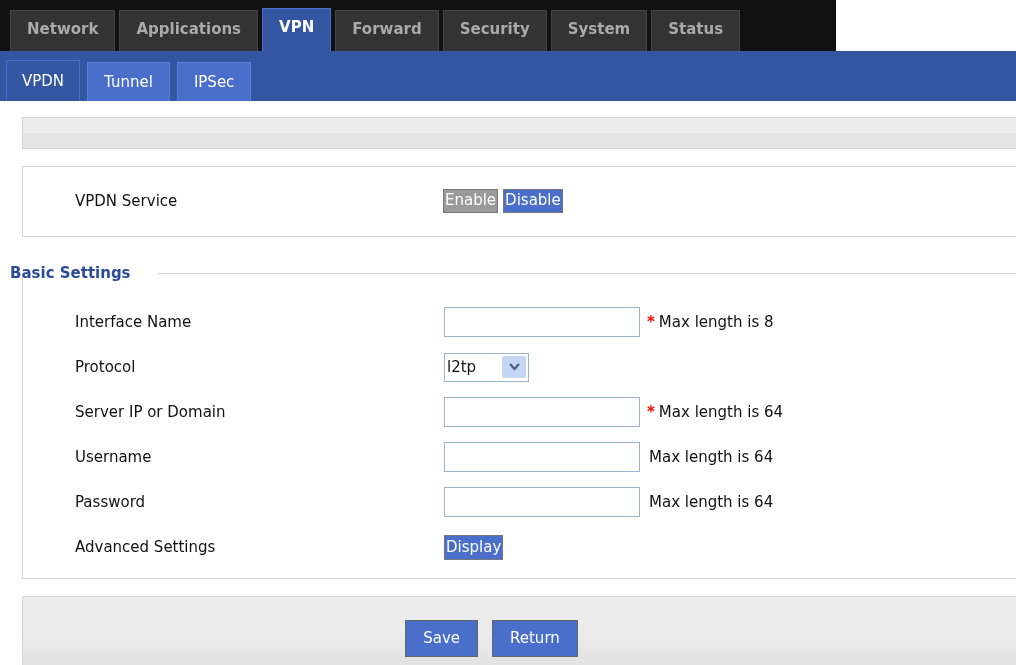  Describe the element at coordinates (696, 30) in the screenshot. I see `main-tab: Status` at that location.